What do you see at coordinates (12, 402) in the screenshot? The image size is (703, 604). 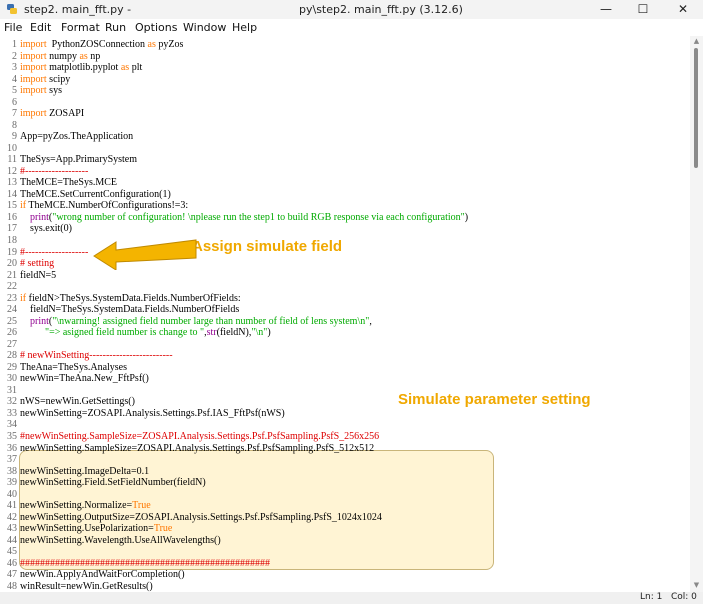 I see `line-number: 32` at bounding box center [12, 402].